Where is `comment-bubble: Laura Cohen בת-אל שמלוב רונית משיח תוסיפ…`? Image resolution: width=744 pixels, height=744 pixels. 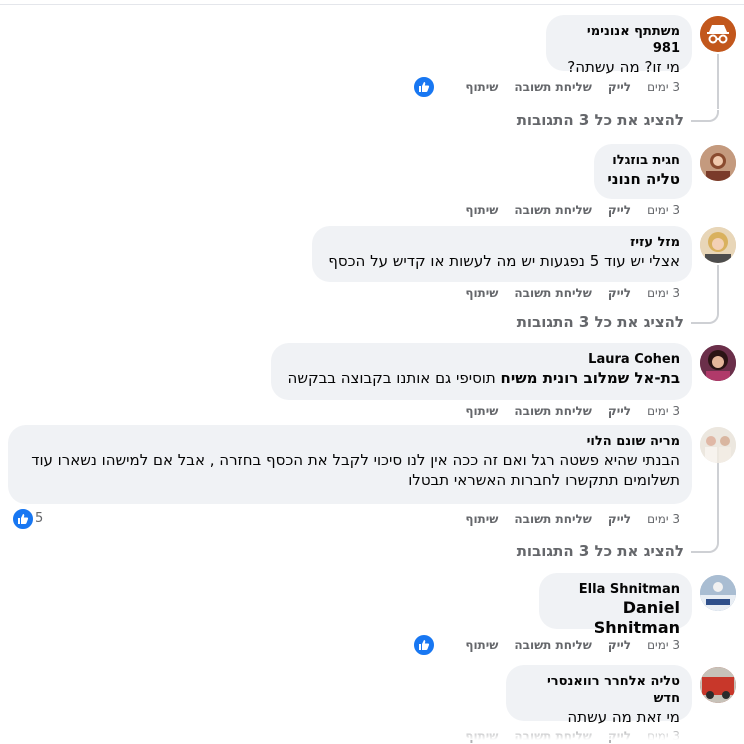
comment-bubble: Laura Cohen בת-אל שמלוב רונית משיח תוסיפ… is located at coordinates (481, 371).